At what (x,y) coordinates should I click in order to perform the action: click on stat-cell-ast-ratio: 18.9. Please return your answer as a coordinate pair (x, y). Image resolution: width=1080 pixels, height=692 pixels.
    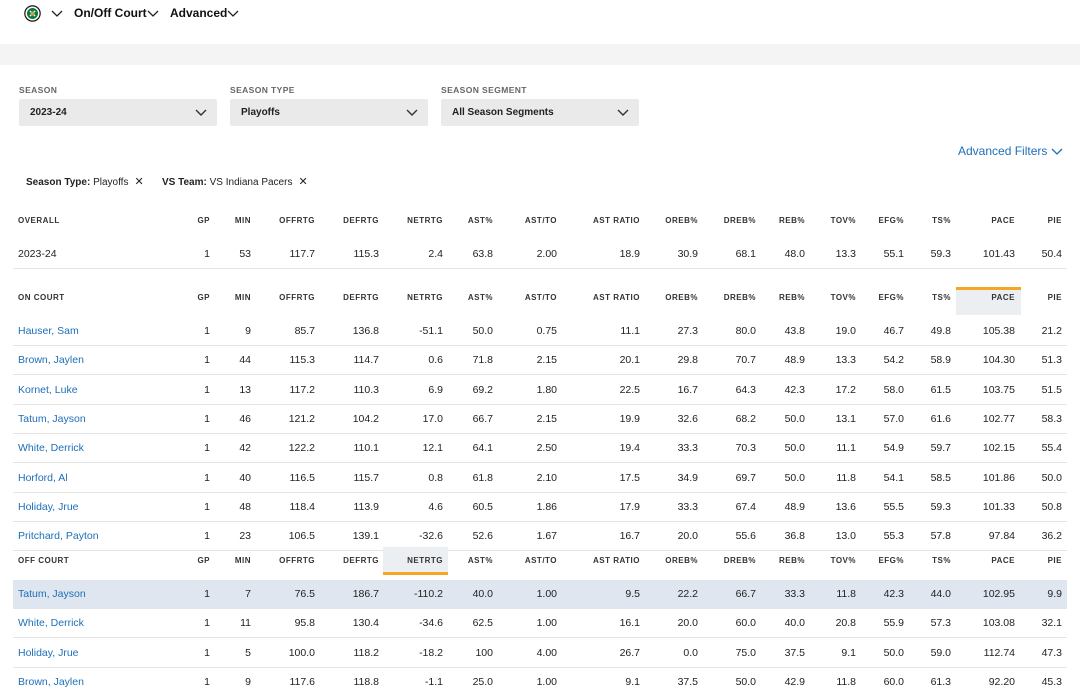
    Looking at the image, I should click on (629, 254).